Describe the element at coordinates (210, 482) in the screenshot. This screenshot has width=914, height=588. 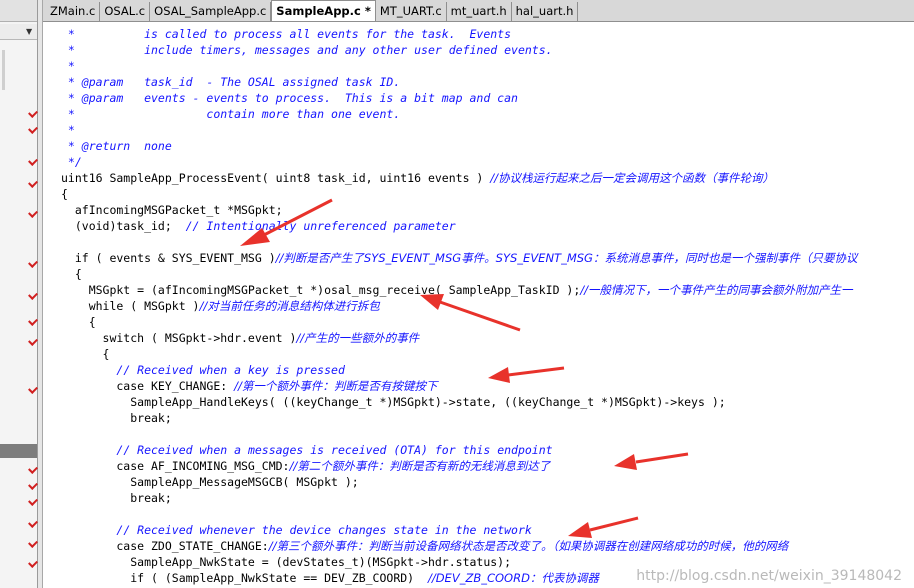
I see `code-text: SampleApp_MessageMSGCB( MSGpkt );` at that location.